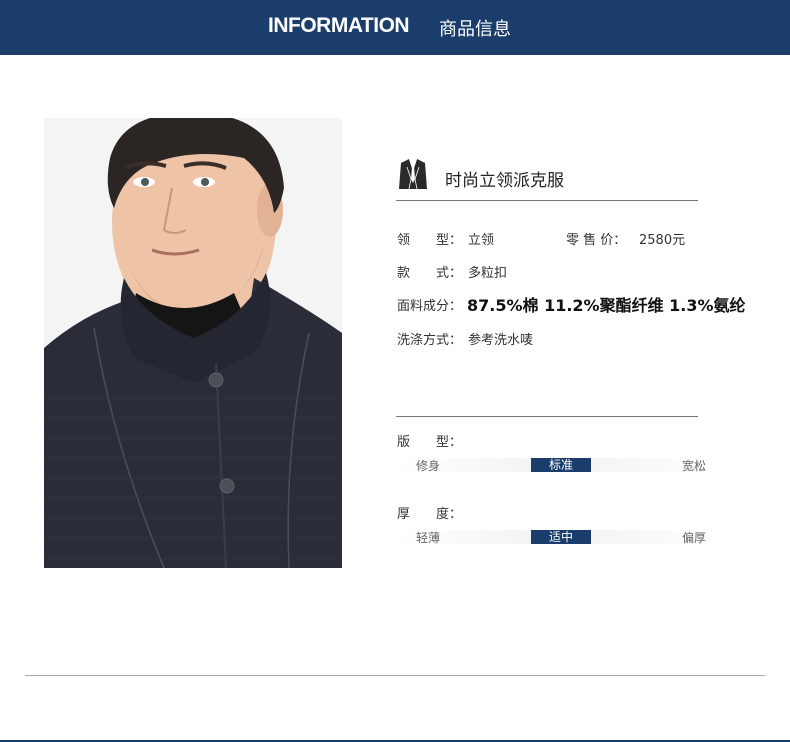 This screenshot has width=790, height=742. I want to click on divider-top, so click(547, 200).